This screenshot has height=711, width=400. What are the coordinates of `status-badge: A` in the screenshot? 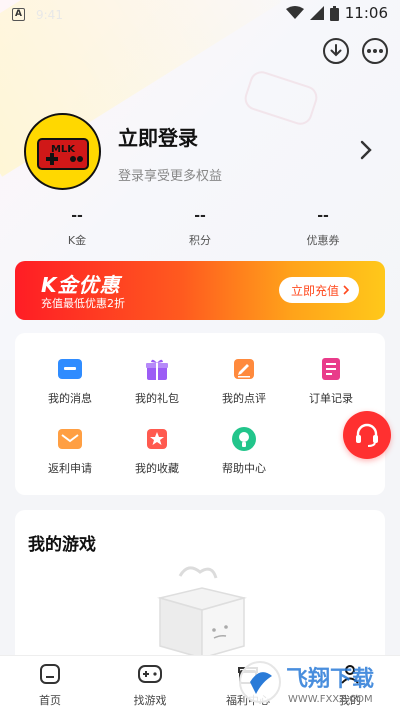 It's located at (18, 14).